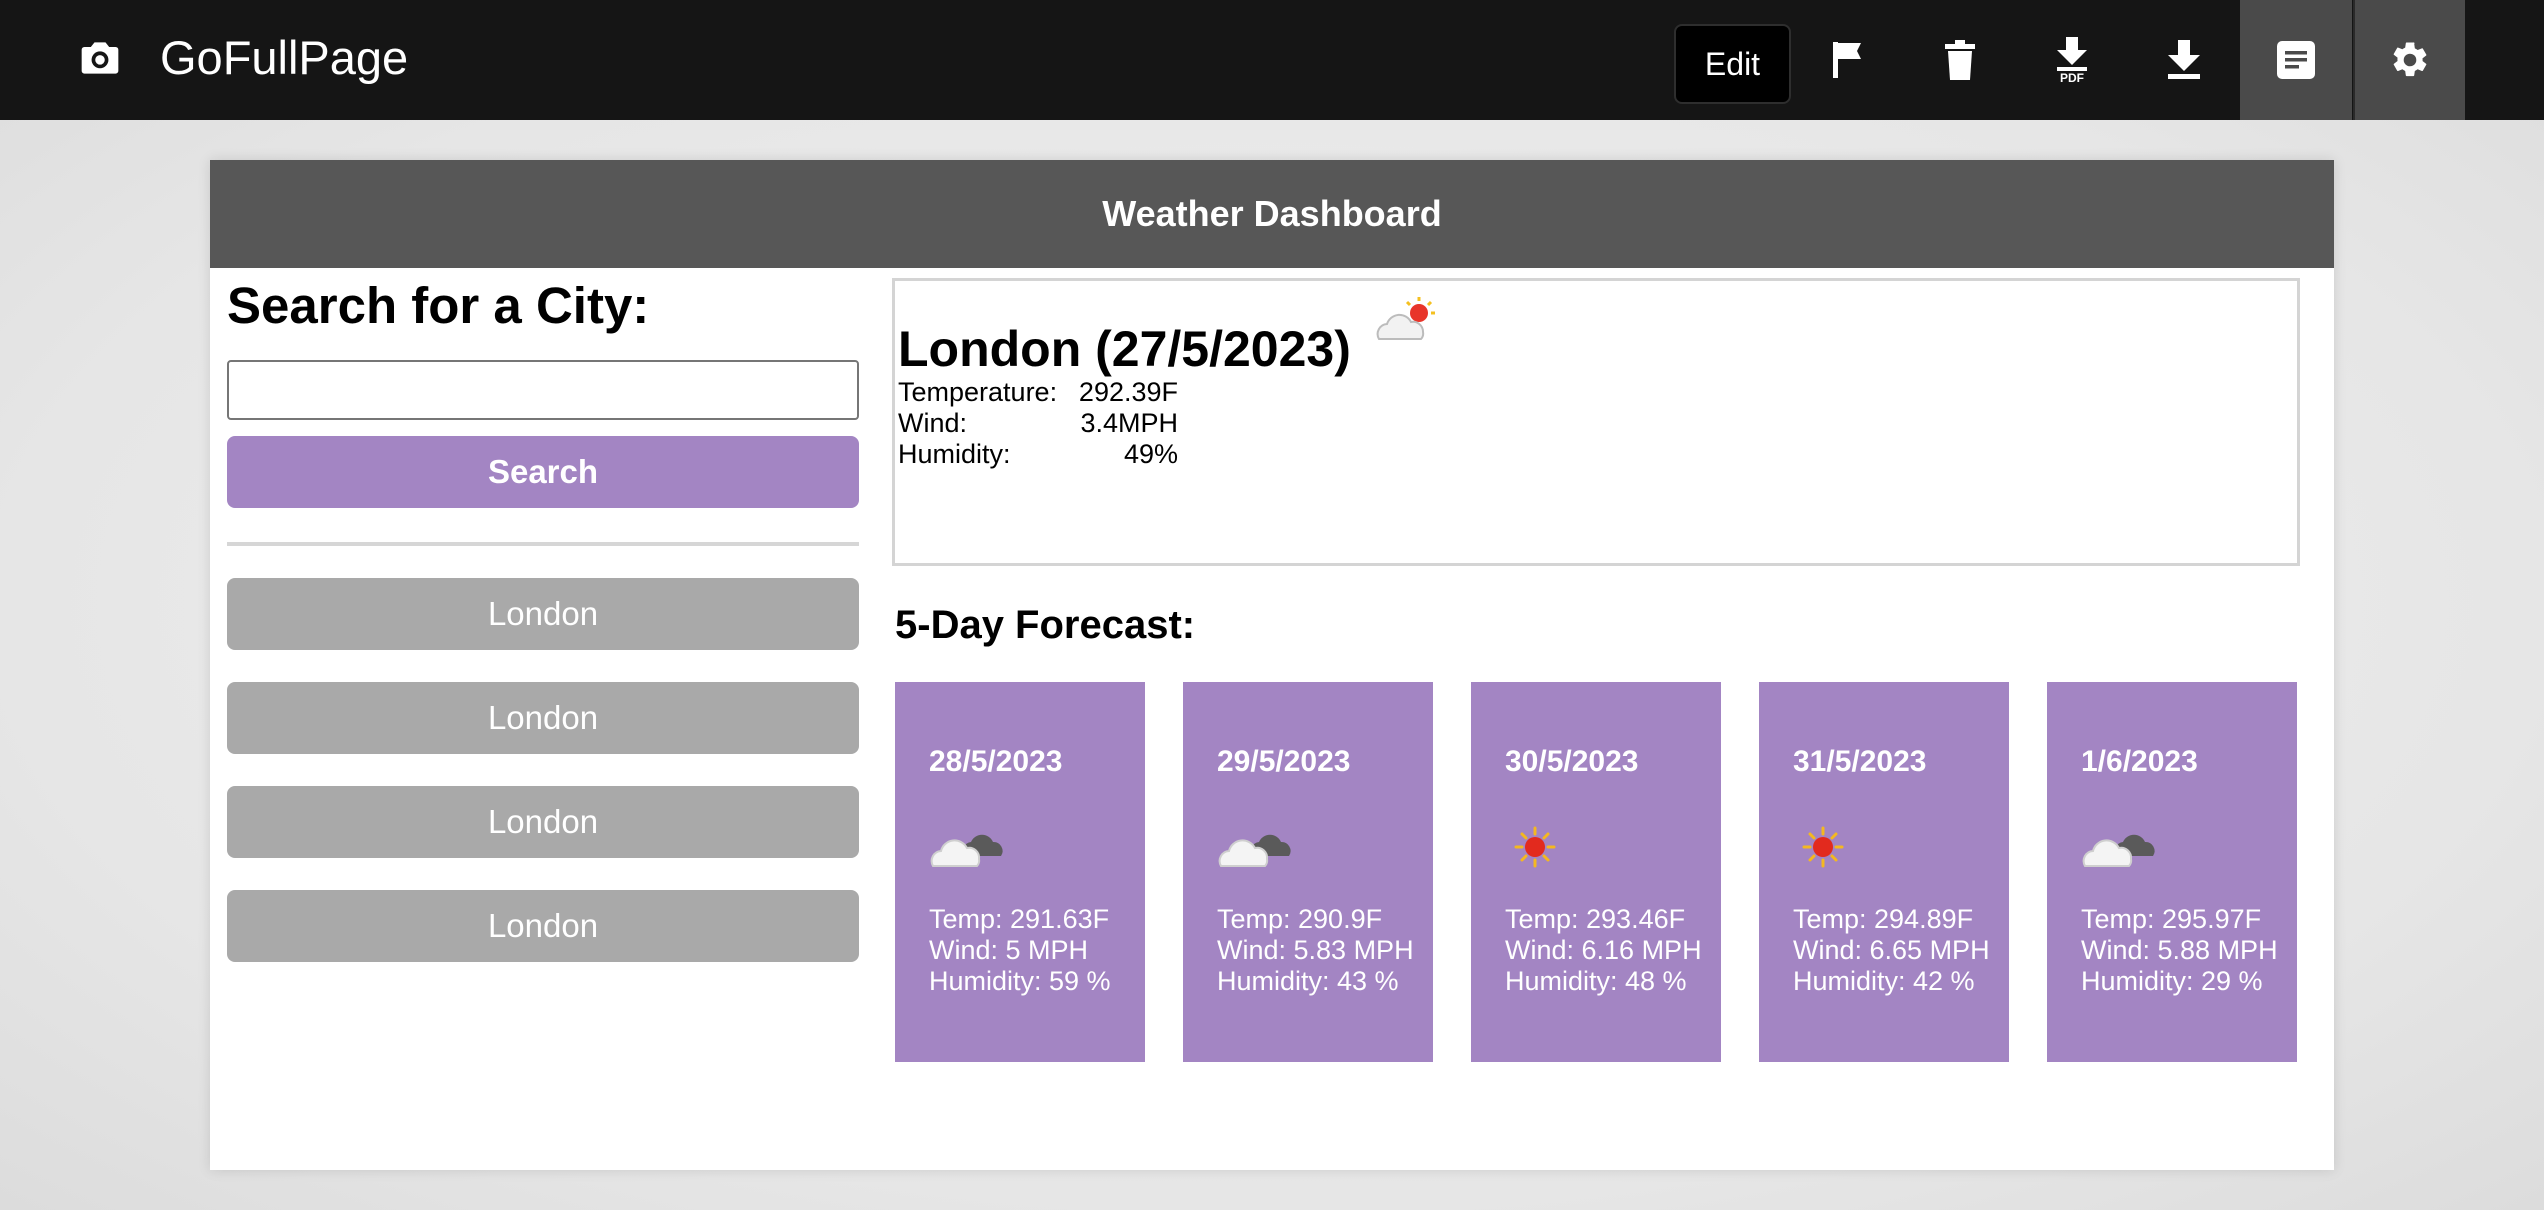 This screenshot has height=1210, width=2544. I want to click on forecast-date: 29/5/2023, so click(1284, 761).